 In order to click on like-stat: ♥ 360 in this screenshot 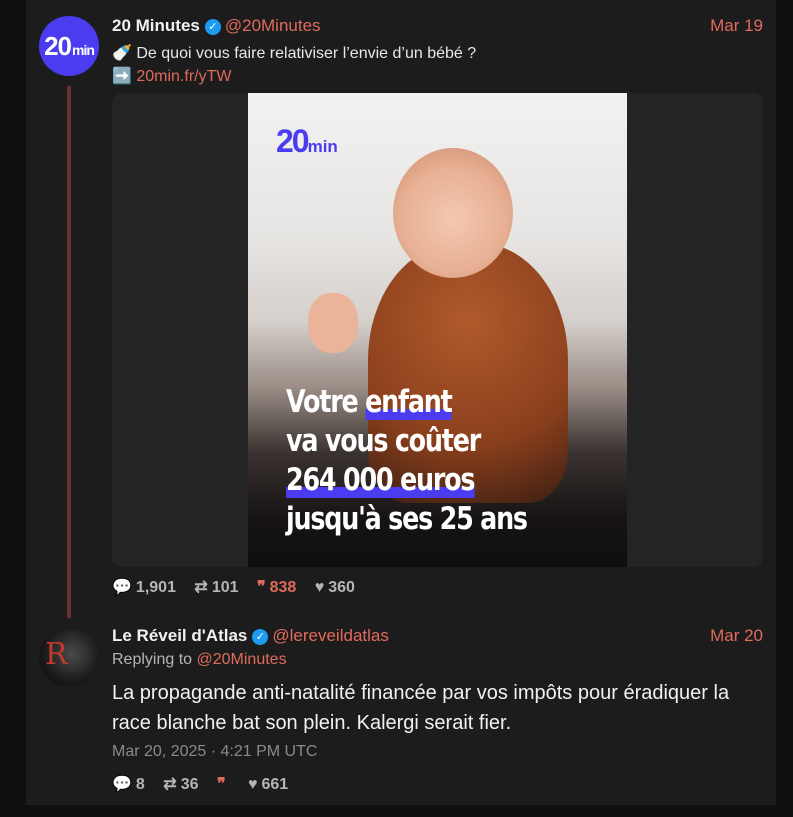, I will do `click(335, 588)`.